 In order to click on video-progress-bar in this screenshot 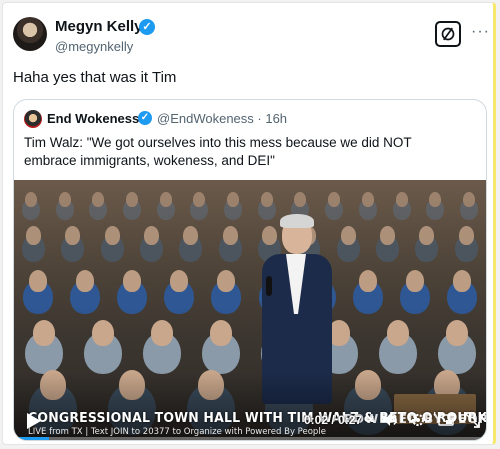, I will do `click(250, 438)`.